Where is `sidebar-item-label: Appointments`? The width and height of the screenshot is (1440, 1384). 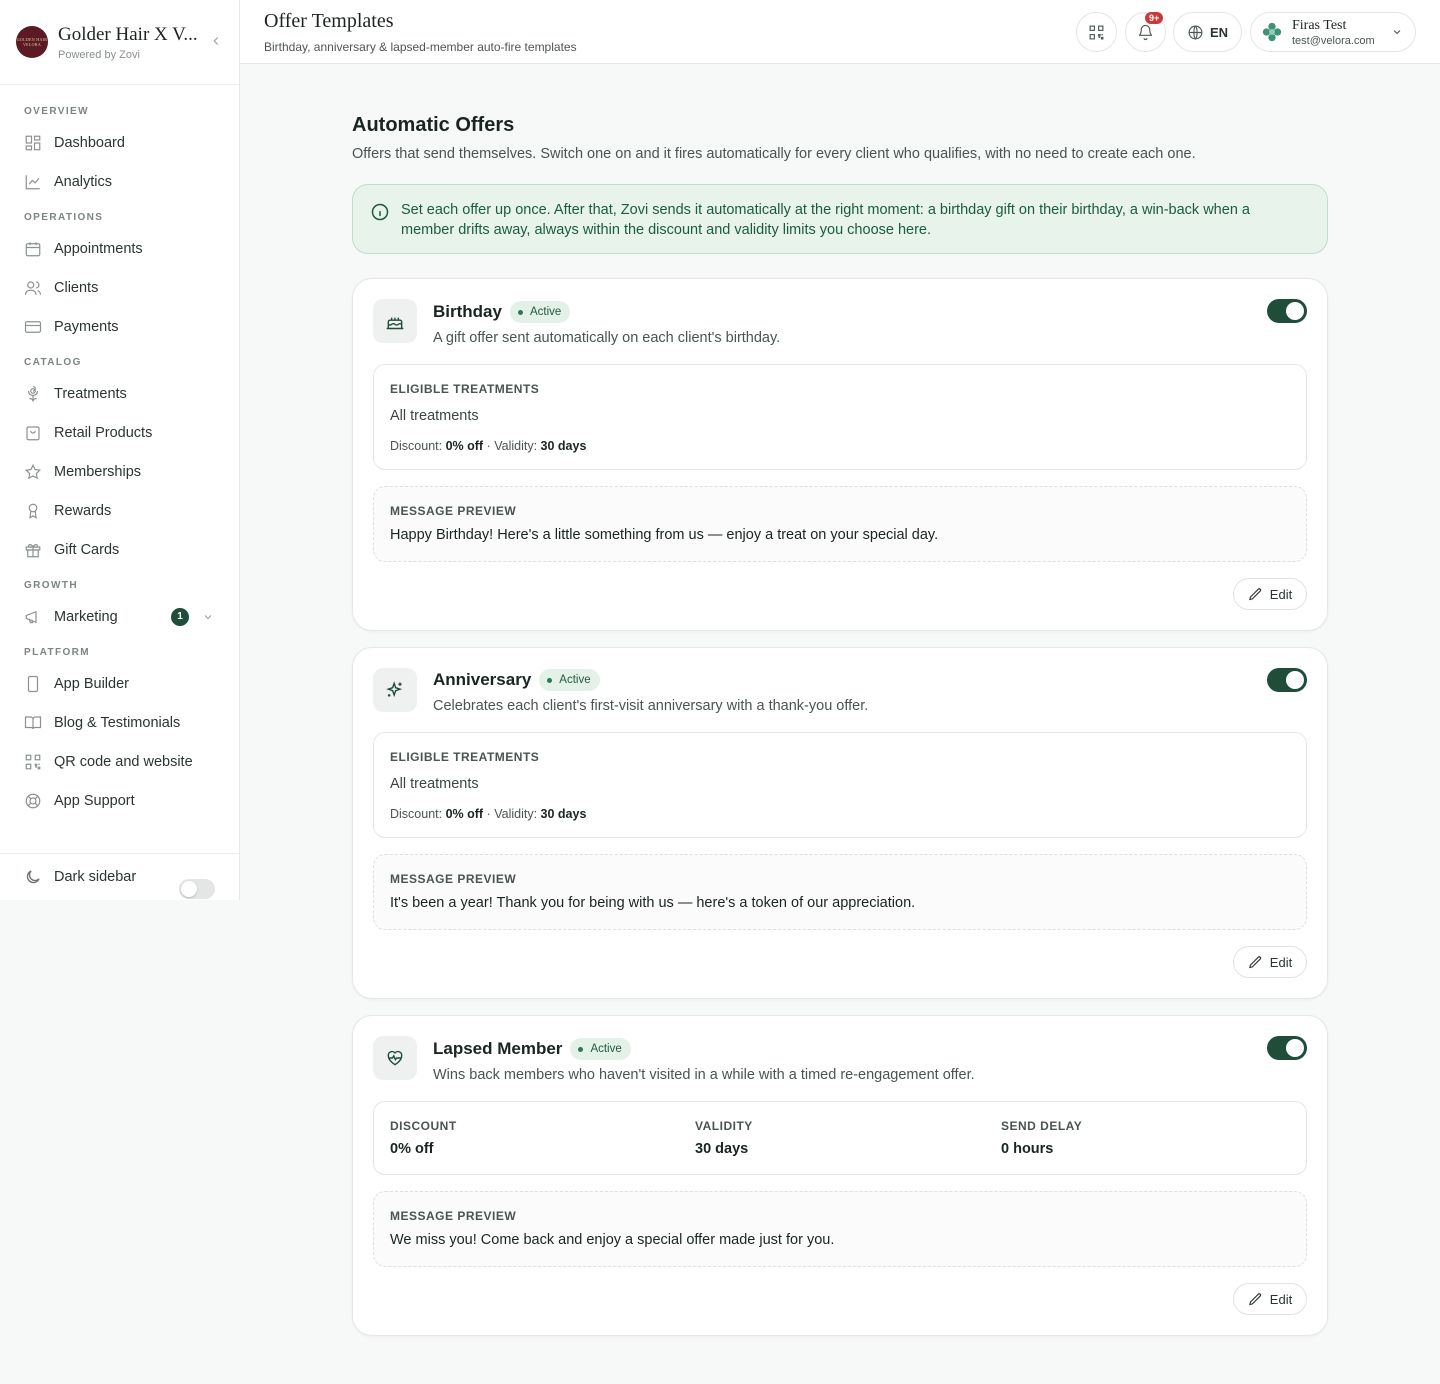
sidebar-item-label: Appointments is located at coordinates (98, 248).